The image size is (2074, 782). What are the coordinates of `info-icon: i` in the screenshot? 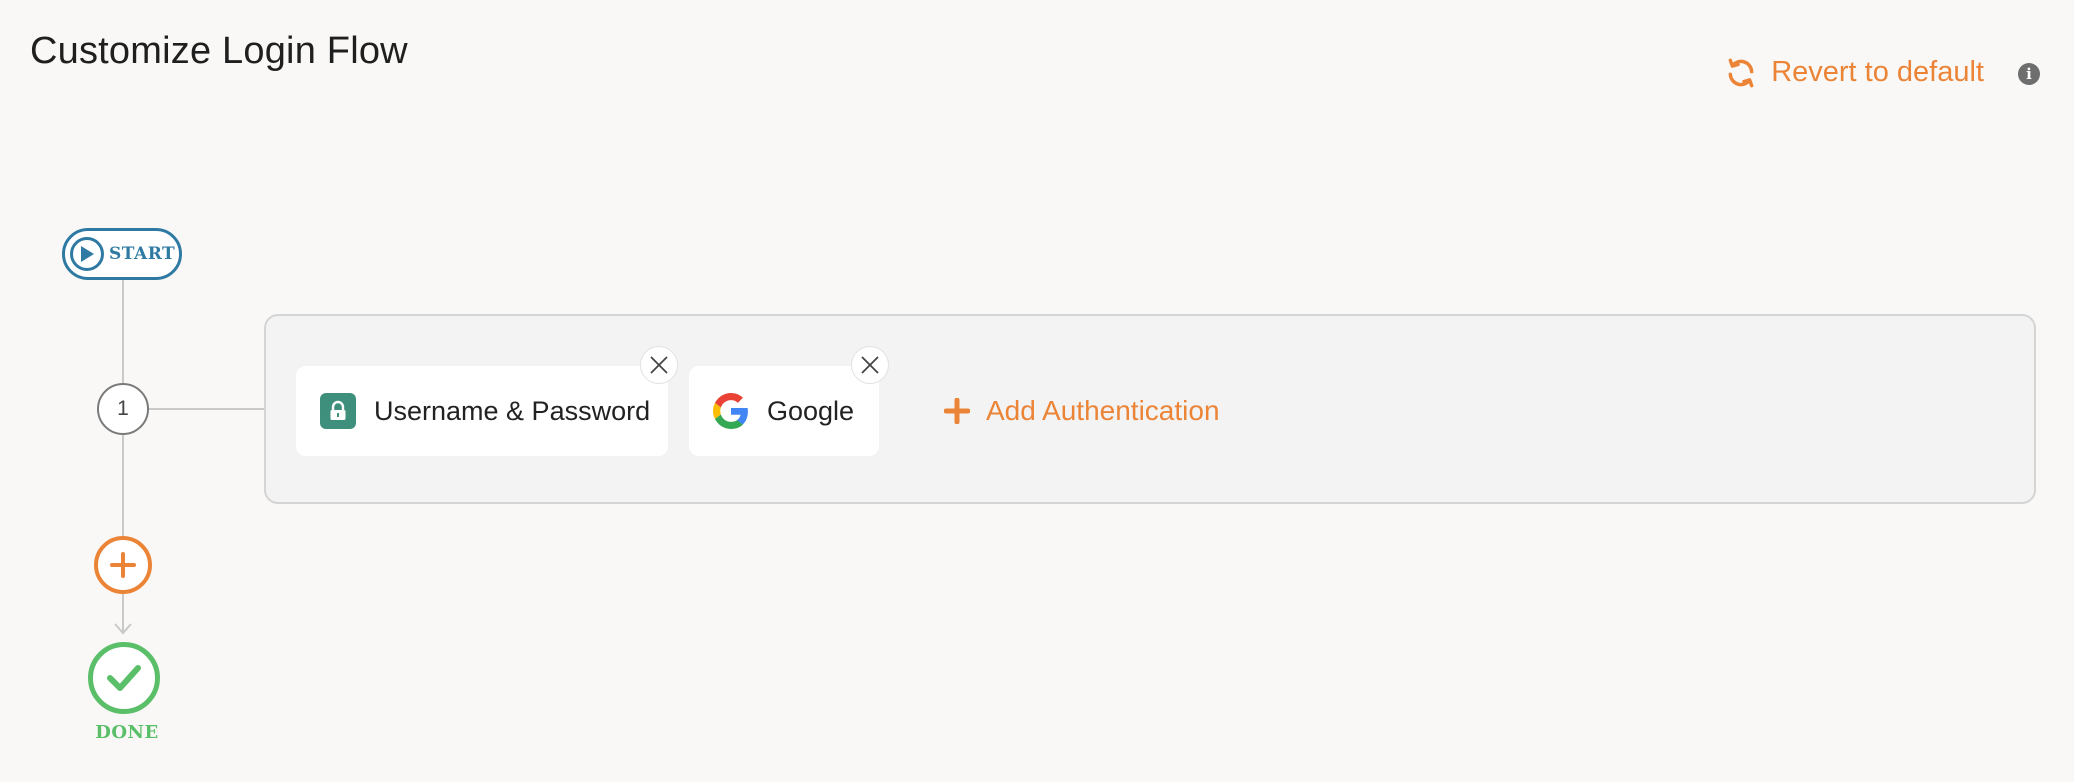 It's located at (2029, 74).